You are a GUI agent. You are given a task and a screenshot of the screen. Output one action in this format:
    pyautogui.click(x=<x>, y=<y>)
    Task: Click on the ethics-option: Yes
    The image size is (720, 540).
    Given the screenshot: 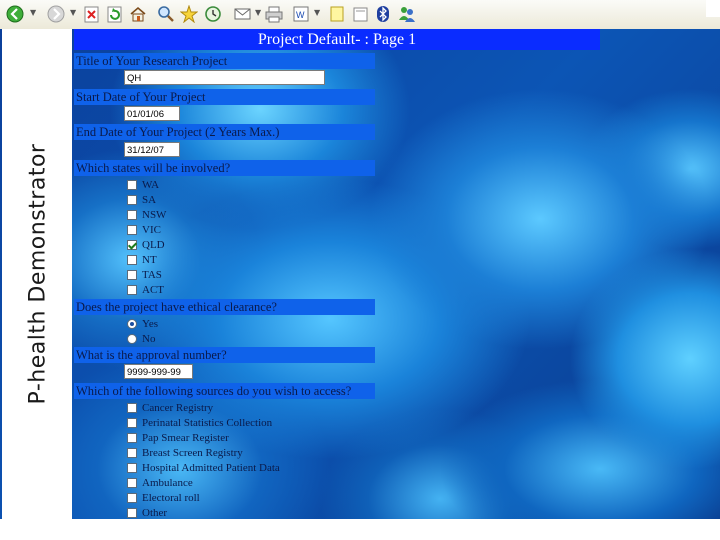 What is the action you would take?
    pyautogui.click(x=142, y=323)
    